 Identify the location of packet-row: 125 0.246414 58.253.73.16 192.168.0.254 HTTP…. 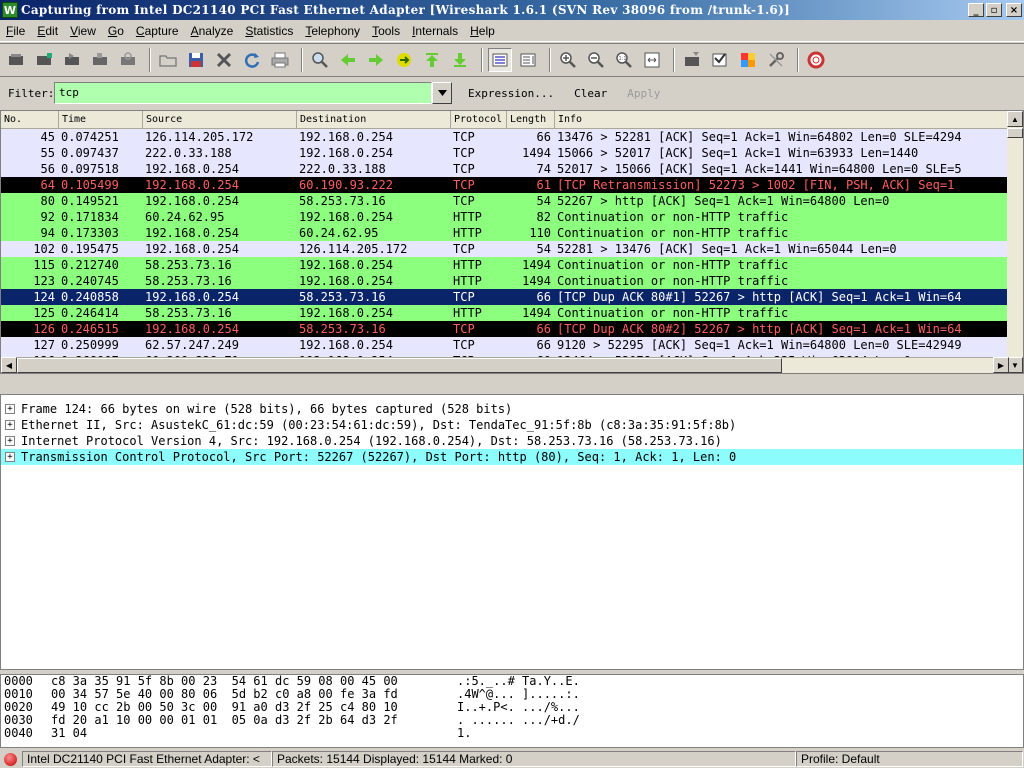
(505, 313).